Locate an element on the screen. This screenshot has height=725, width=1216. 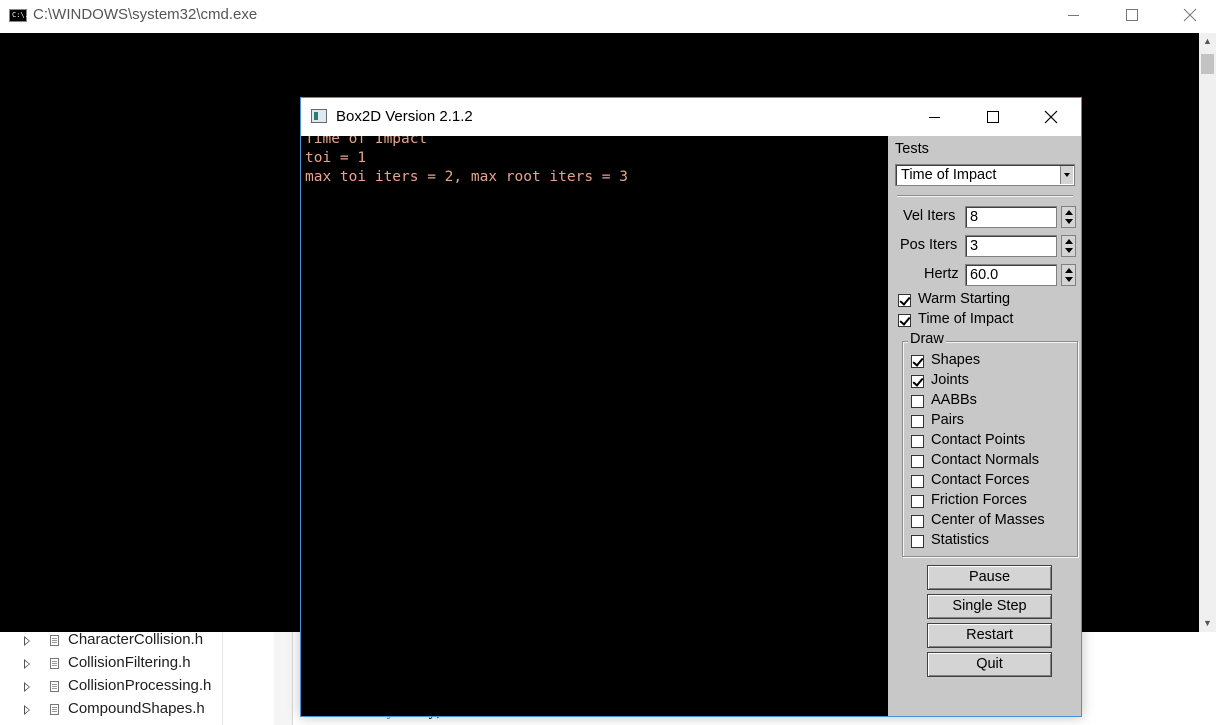
editor-gutter is located at coordinates (283, 678).